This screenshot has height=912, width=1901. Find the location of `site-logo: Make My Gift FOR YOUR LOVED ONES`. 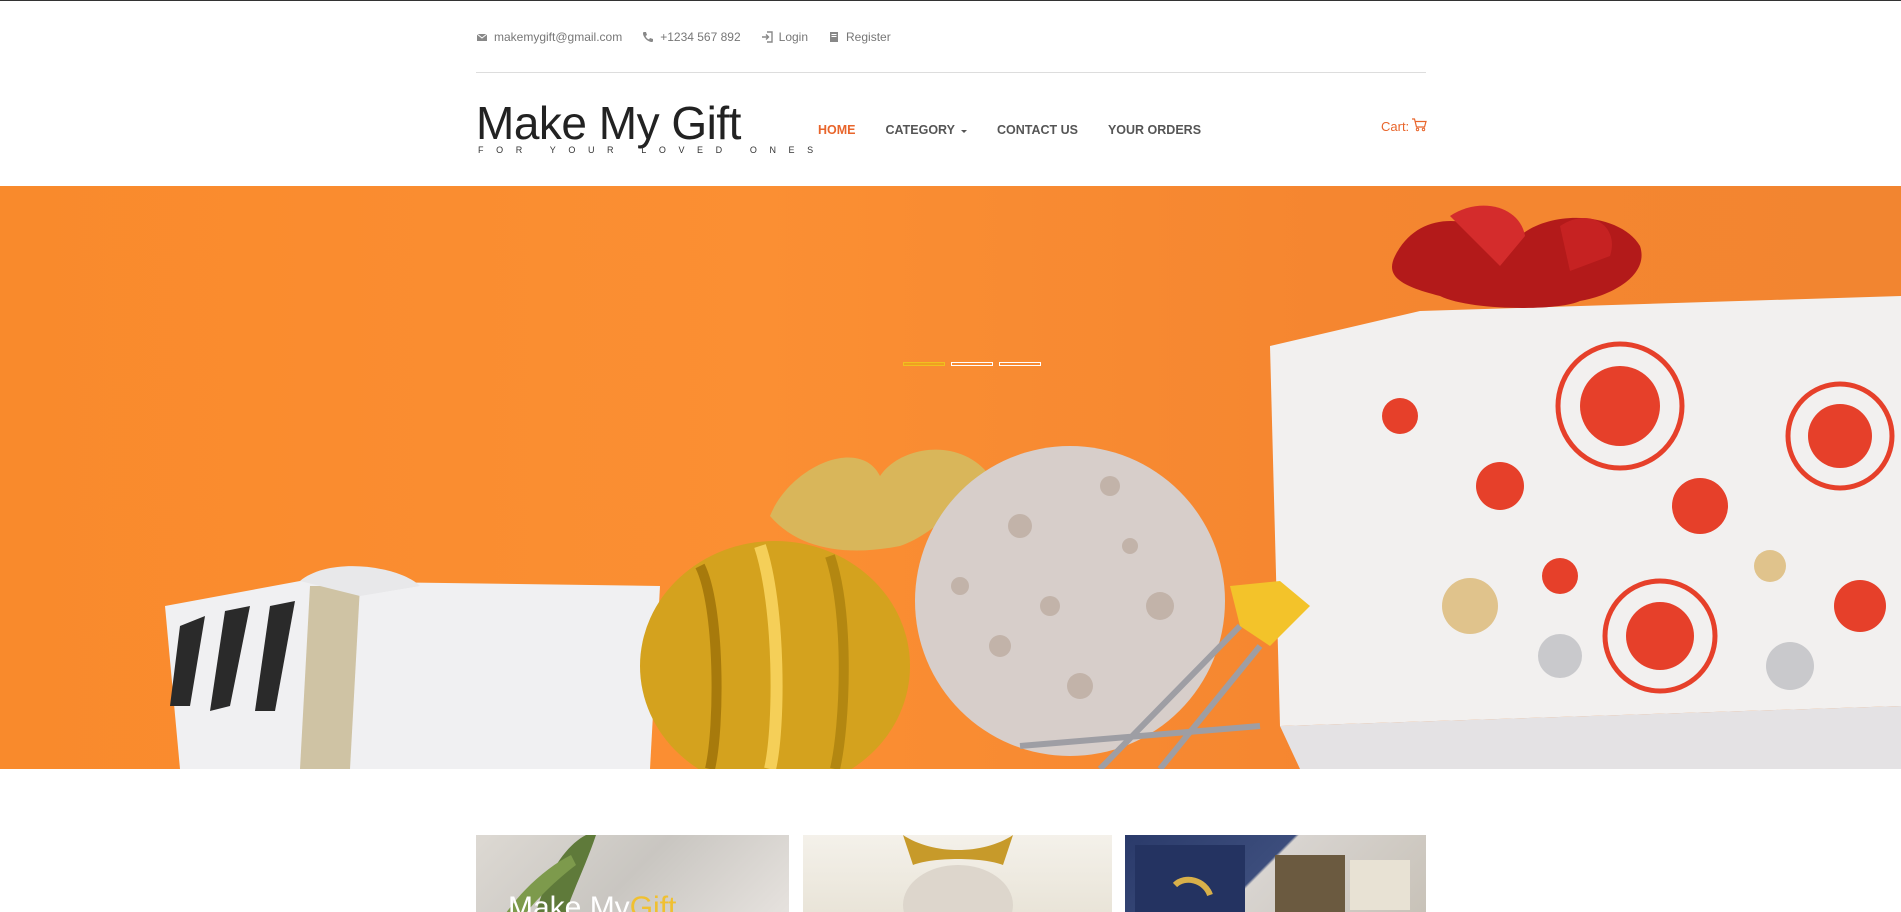

site-logo: Make My Gift FOR YOUR LOVED ONES is located at coordinates (651, 127).